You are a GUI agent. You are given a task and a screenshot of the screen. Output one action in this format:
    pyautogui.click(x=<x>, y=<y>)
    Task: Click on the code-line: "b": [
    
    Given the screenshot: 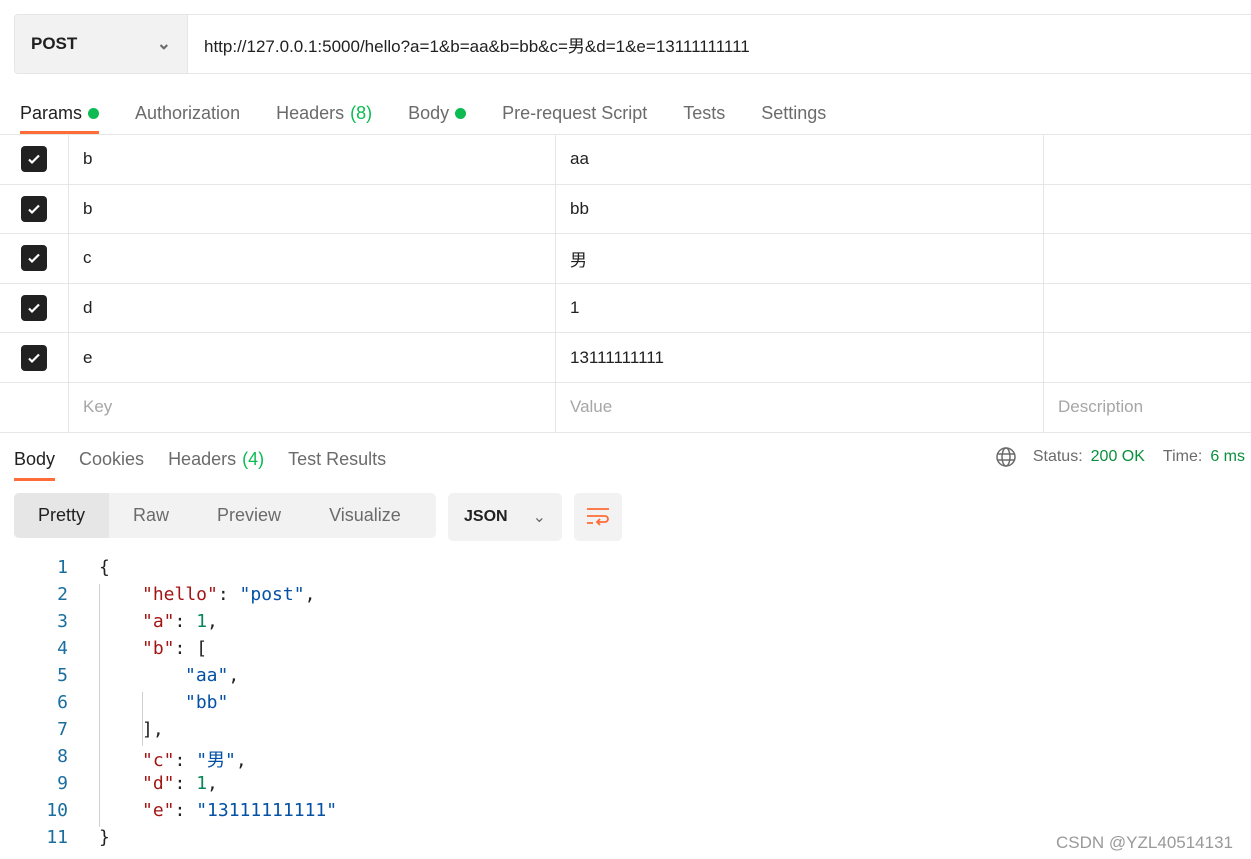 What is the action you would take?
    pyautogui.click(x=174, y=648)
    